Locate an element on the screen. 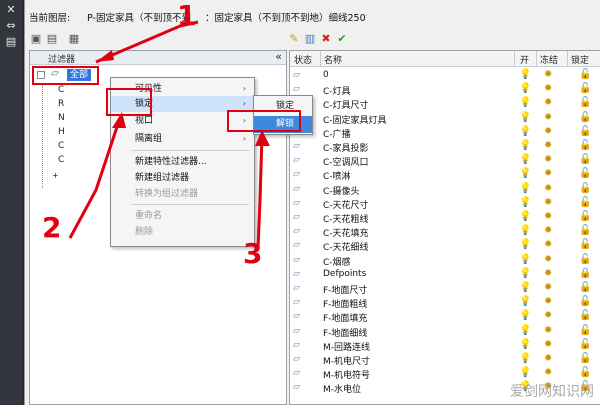 The height and width of the screenshot is (405, 600). submenu-lock: 锁定 is located at coordinates (283, 106).